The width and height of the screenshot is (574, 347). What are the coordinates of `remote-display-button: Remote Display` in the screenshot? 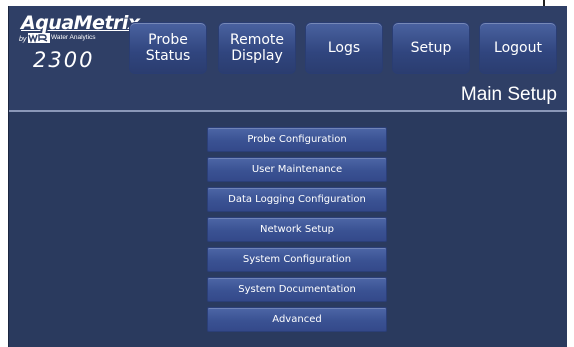 It's located at (257, 48).